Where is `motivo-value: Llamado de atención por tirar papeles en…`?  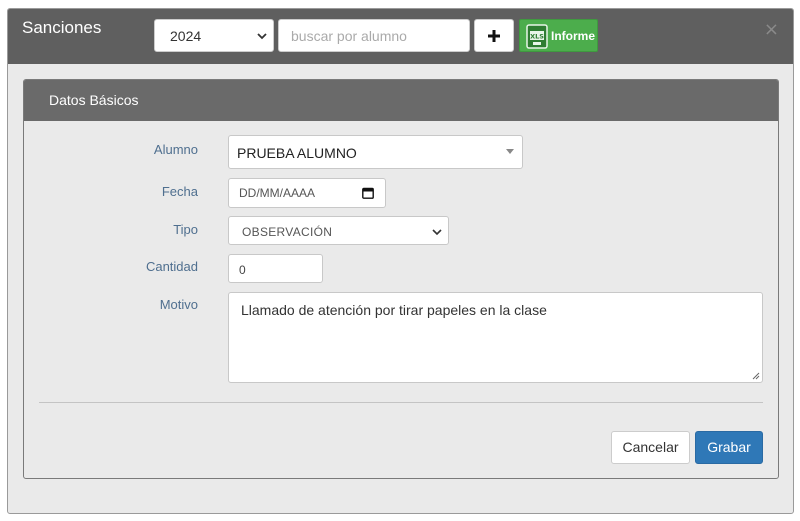 motivo-value: Llamado de atención por tirar papeles en… is located at coordinates (394, 310).